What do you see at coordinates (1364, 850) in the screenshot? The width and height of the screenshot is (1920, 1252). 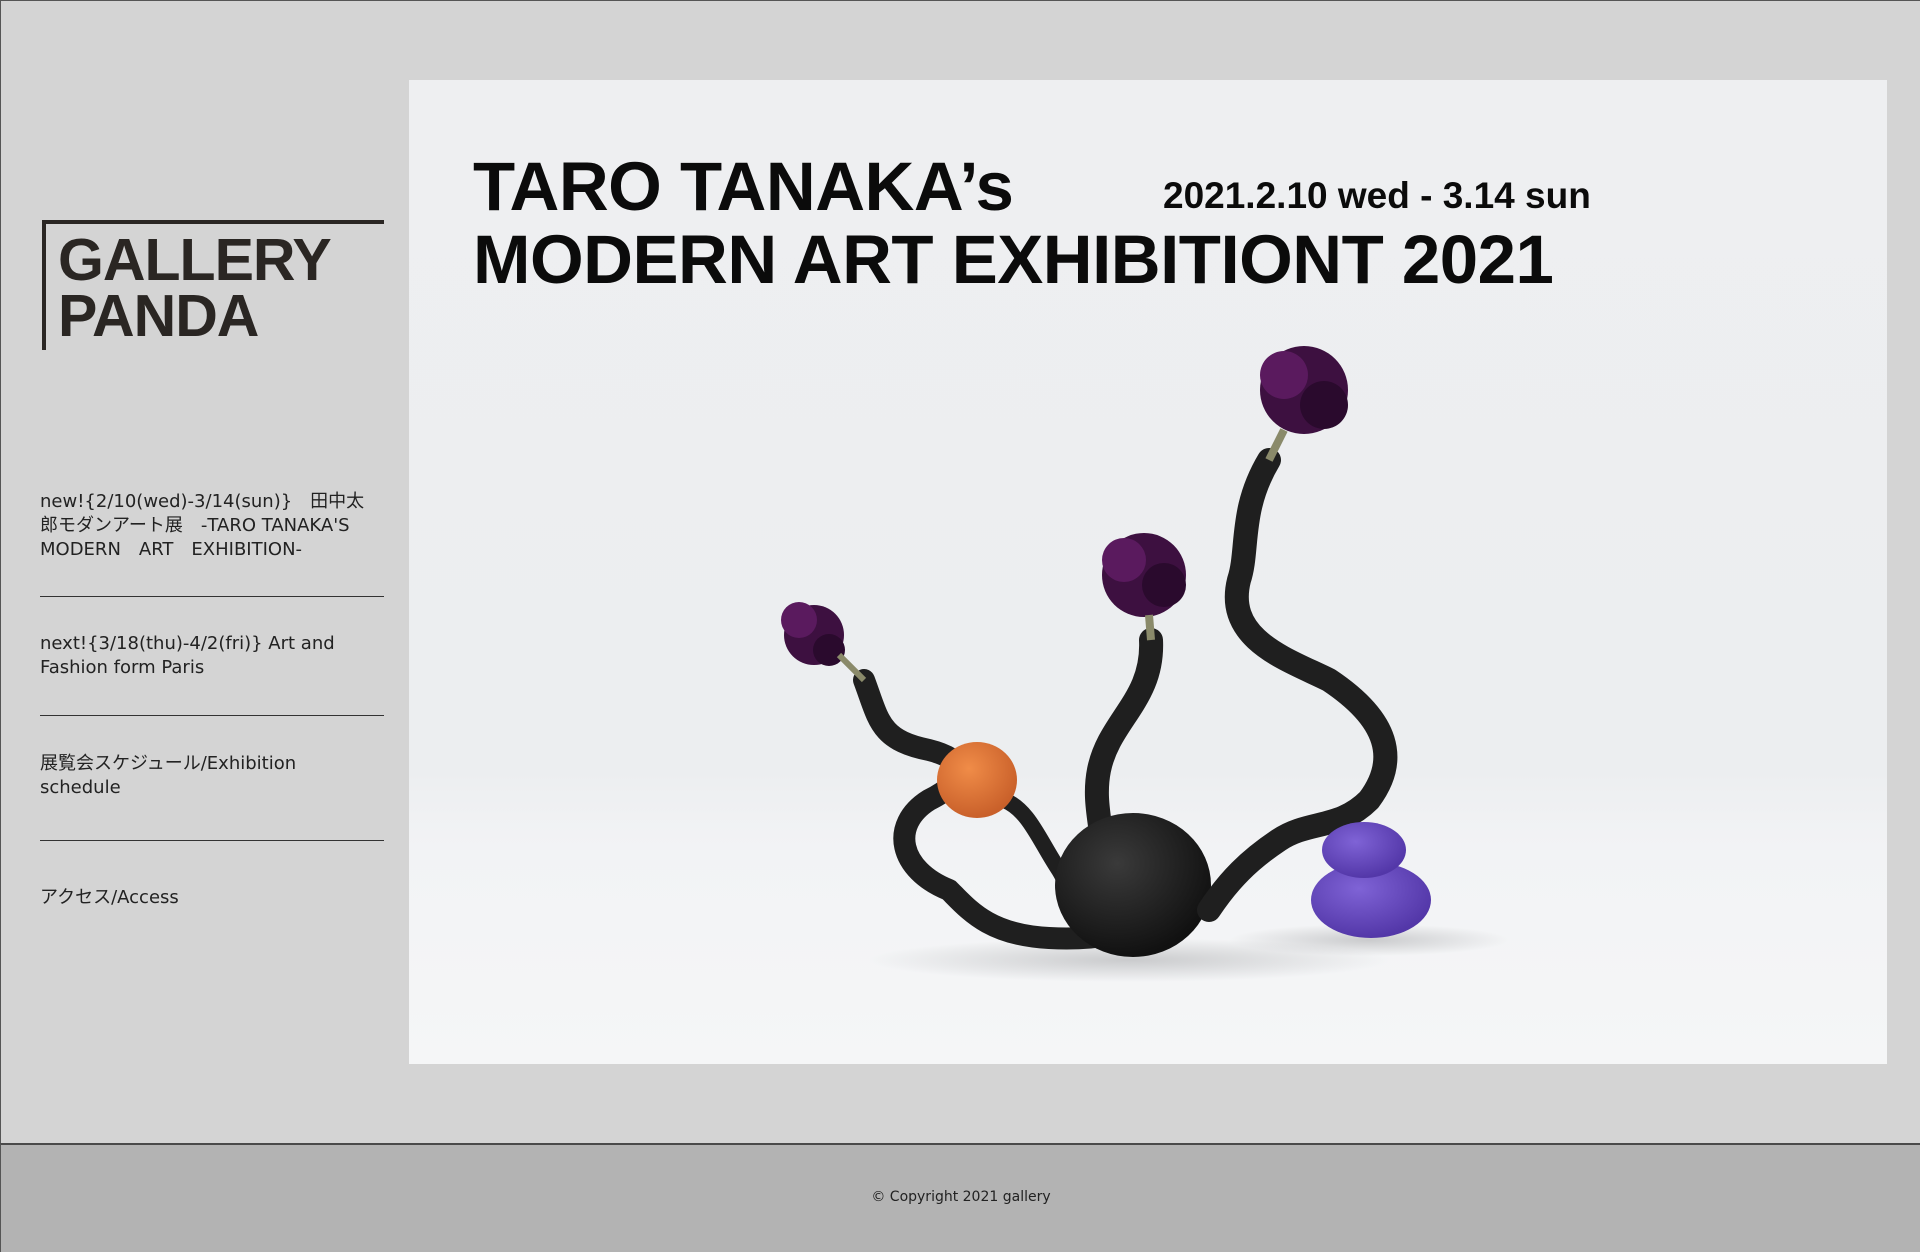 I see `purple-ball-top` at bounding box center [1364, 850].